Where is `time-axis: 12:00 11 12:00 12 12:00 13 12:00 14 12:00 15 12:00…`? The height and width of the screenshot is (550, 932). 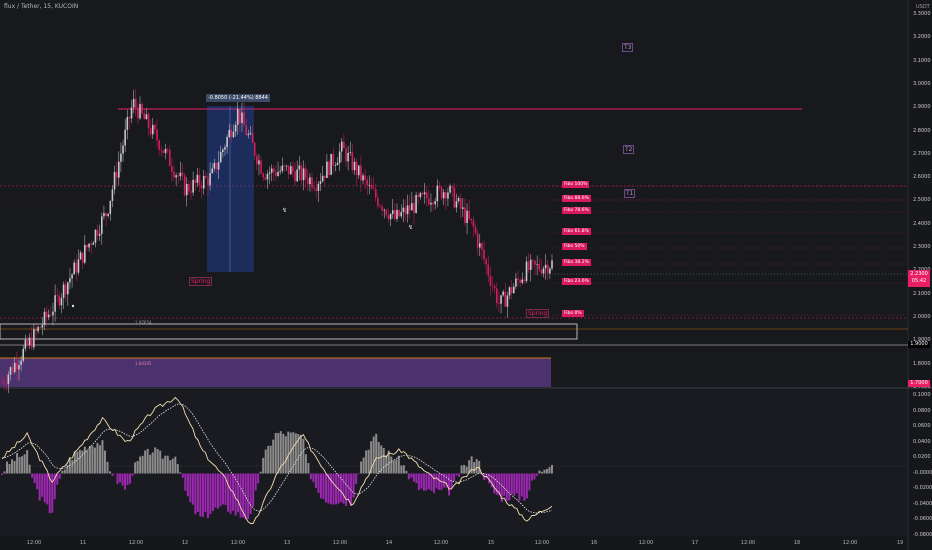 time-axis: 12:00 11 12:00 12 12:00 13 12:00 14 12:00 15 12:00… is located at coordinates (454, 544).